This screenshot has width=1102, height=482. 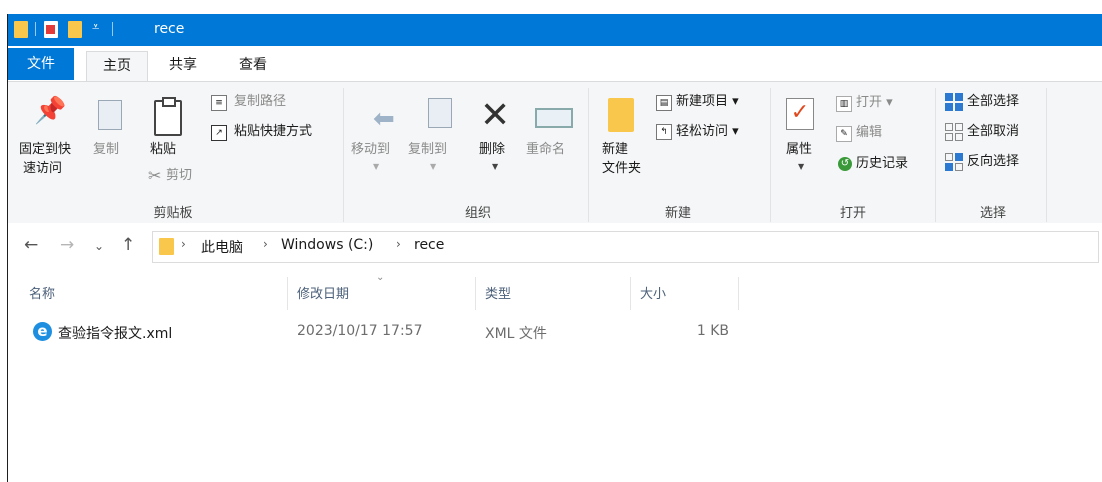 What do you see at coordinates (183, 68) in the screenshot?
I see `tab-share: 共享` at bounding box center [183, 68].